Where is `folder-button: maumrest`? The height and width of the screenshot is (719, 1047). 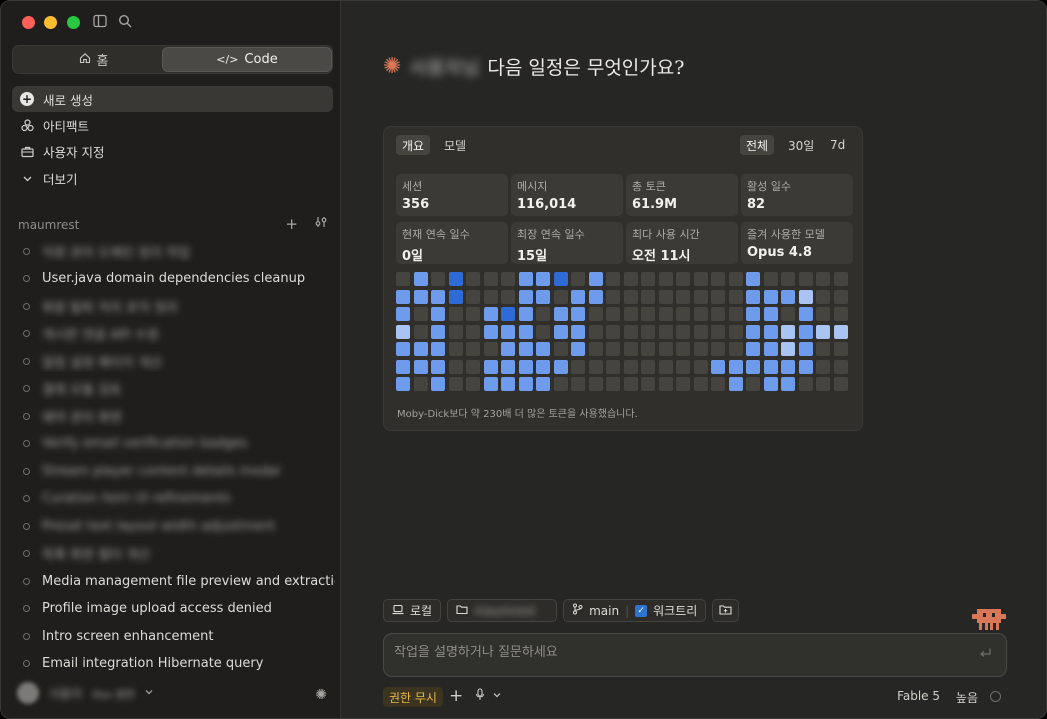 folder-button: maumrest is located at coordinates (502, 610).